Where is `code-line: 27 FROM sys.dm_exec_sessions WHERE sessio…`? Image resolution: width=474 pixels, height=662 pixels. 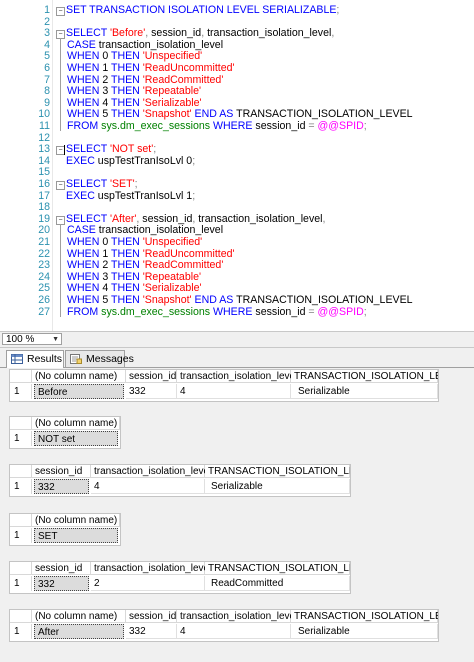 code-line: 27 FROM sys.dm_exec_sessions WHERE sessio… is located at coordinates (237, 312).